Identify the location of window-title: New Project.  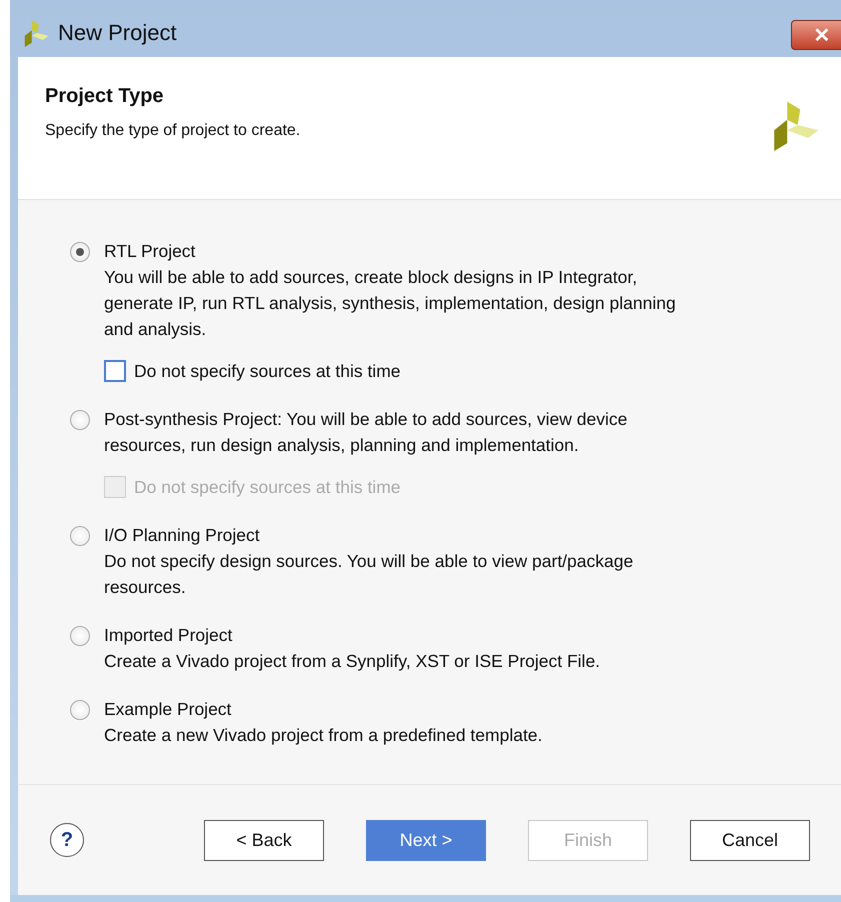
(118, 33).